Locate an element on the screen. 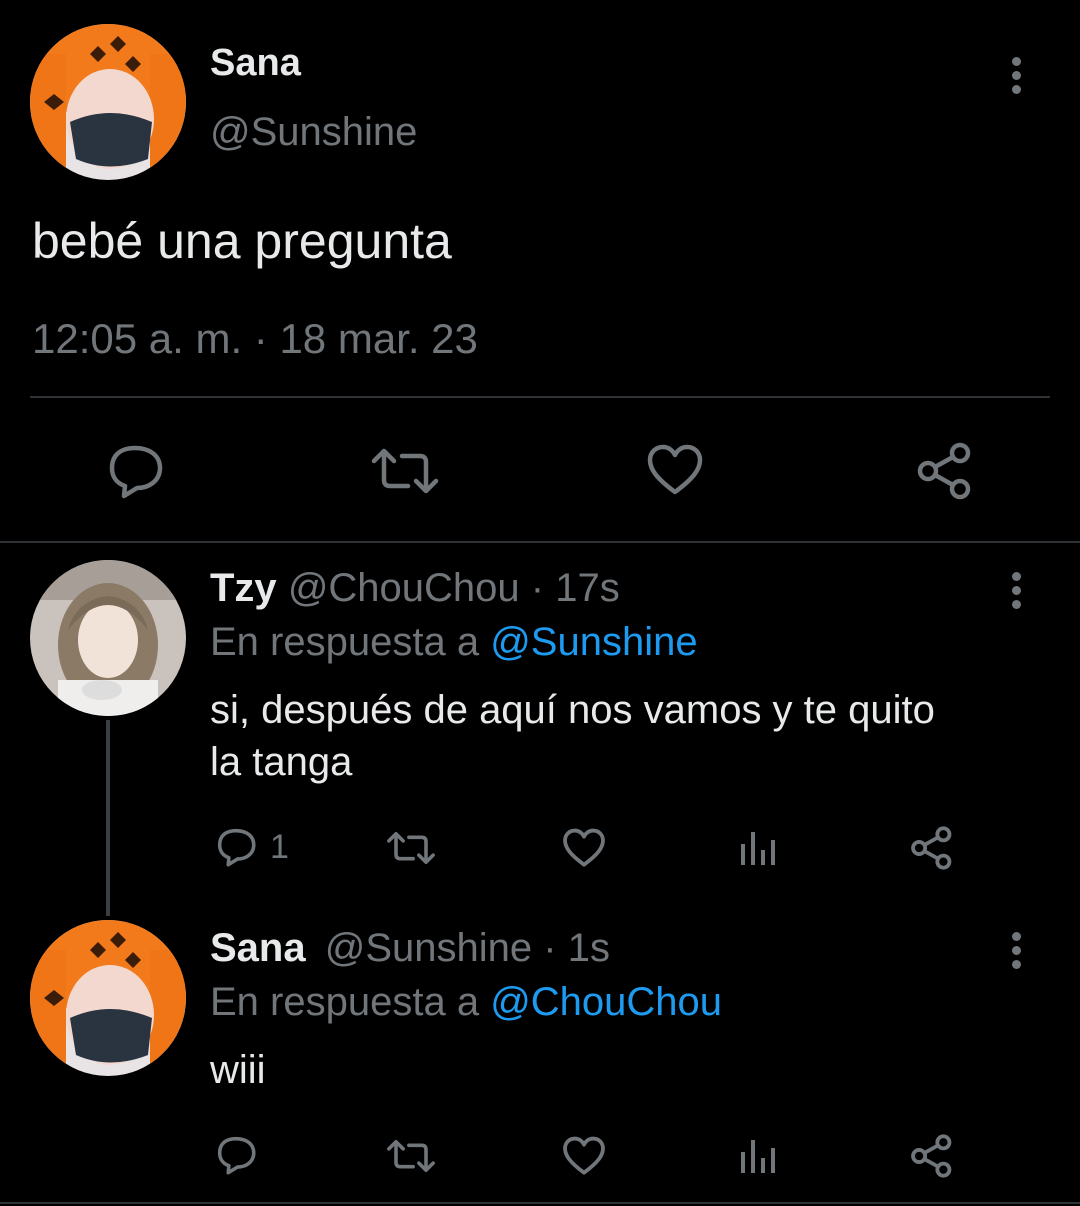 The height and width of the screenshot is (1206, 1080). avatar-tzy is located at coordinates (108, 638).